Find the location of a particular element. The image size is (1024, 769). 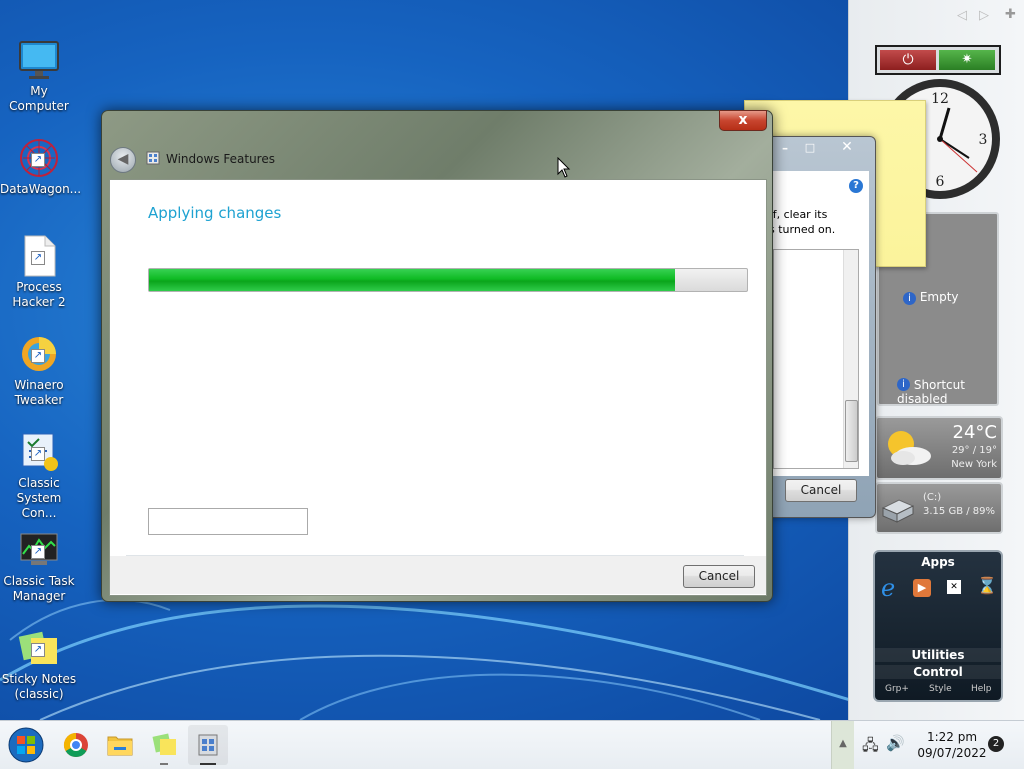

partly-sunny-icon is located at coordinates (909, 448).